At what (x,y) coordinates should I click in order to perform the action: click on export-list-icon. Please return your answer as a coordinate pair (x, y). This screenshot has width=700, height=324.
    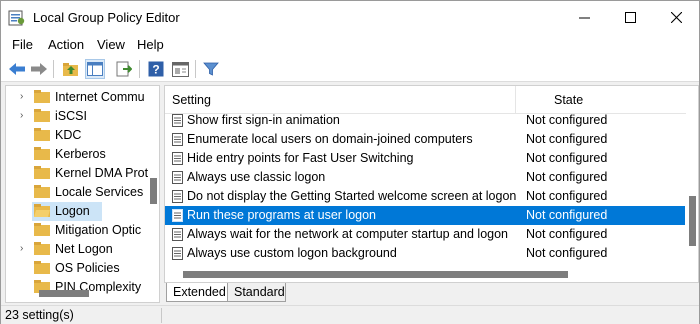
    Looking at the image, I should click on (124, 69).